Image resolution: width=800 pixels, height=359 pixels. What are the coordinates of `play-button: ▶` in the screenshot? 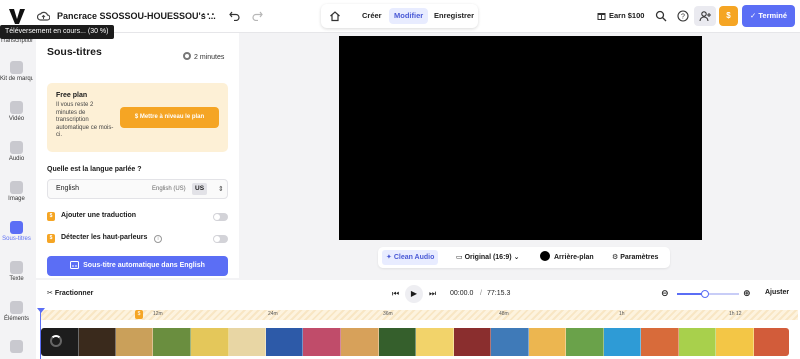 It's located at (414, 294).